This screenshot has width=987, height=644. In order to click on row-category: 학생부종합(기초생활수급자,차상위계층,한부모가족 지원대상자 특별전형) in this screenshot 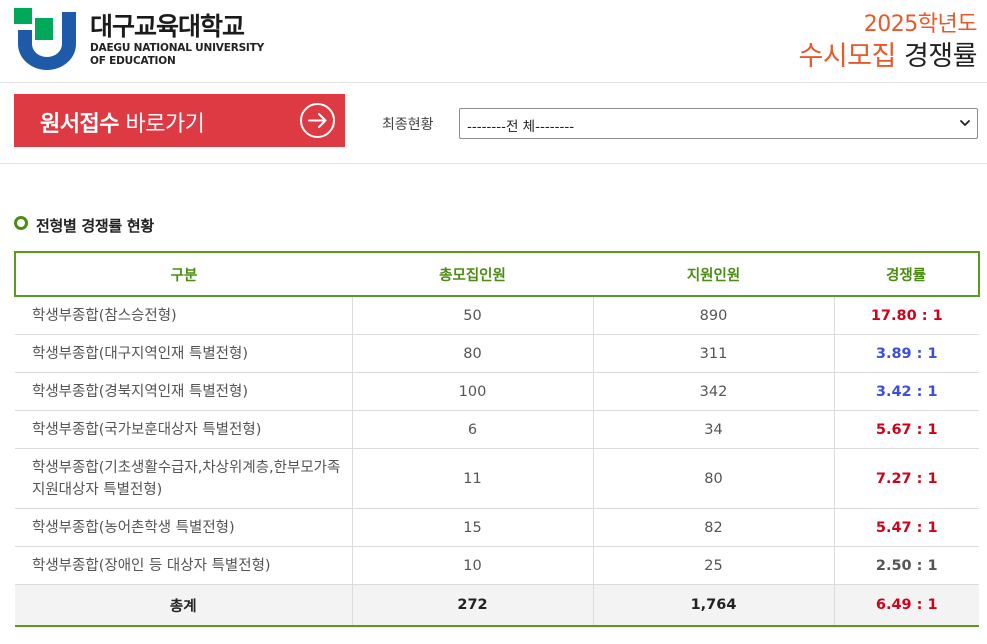, I will do `click(184, 478)`.